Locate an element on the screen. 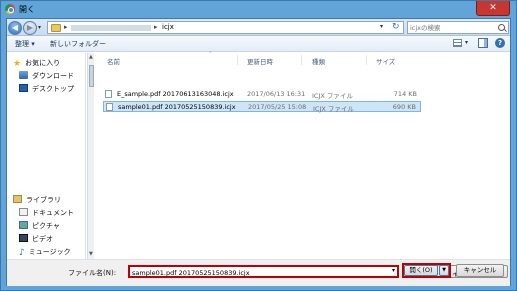 The height and width of the screenshot is (291, 517). redacted-path is located at coordinates (111, 28).